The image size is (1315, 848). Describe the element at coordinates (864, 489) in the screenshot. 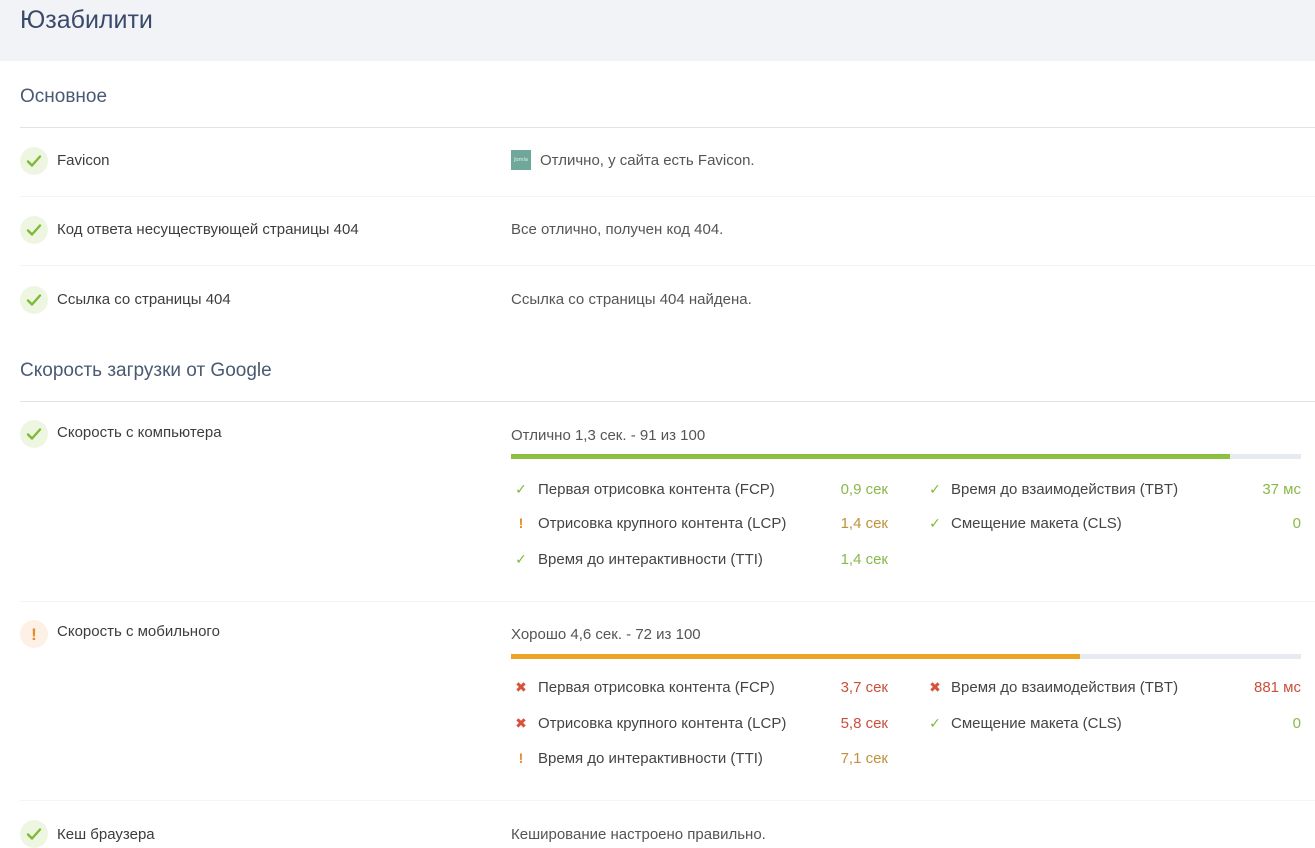

I see `metric-fcp-desktop-value: 0,9 сек` at that location.